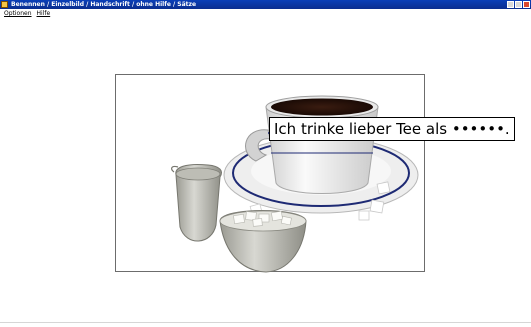 This screenshot has width=531, height=327. I want to click on close-button, so click(526, 4).